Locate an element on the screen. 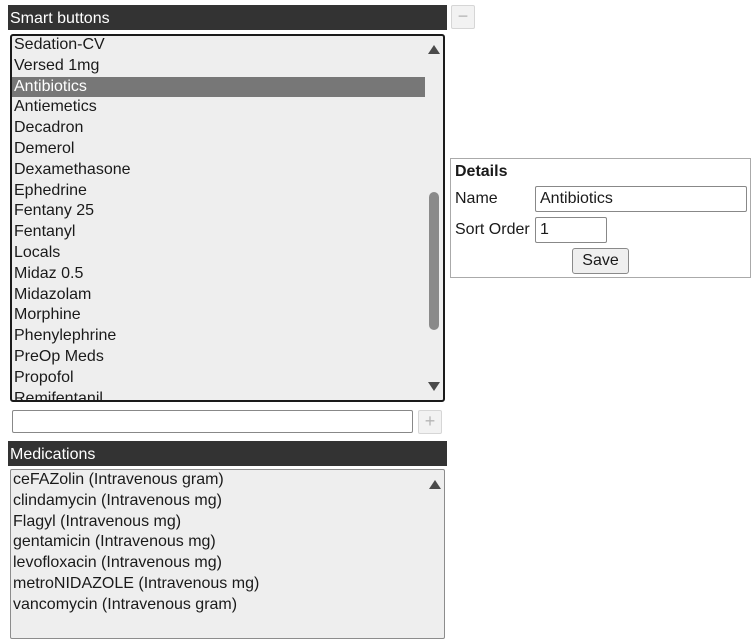  save-button: Save is located at coordinates (600, 261).